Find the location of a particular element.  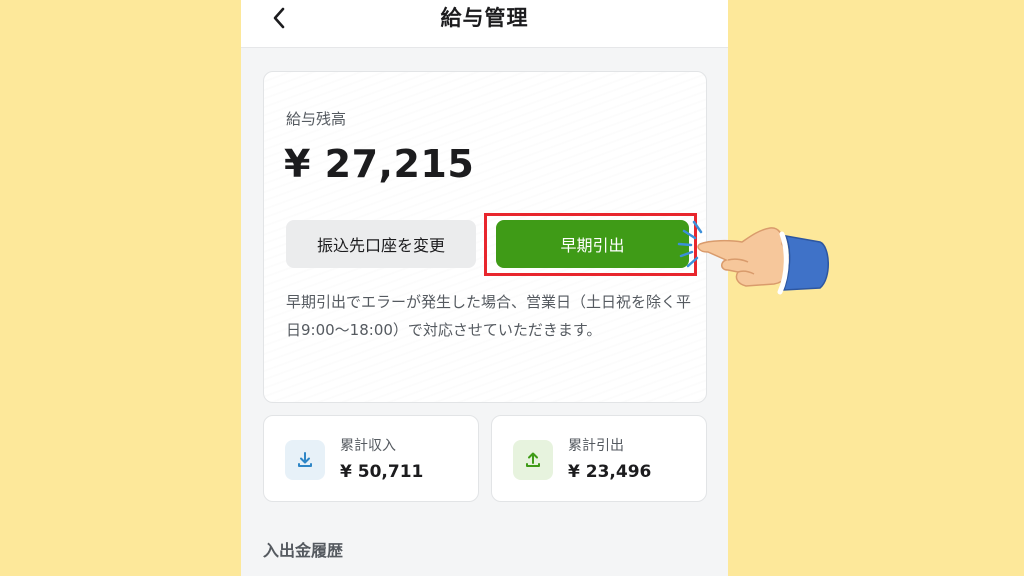

balance-label: 給与残高 is located at coordinates (316, 119).